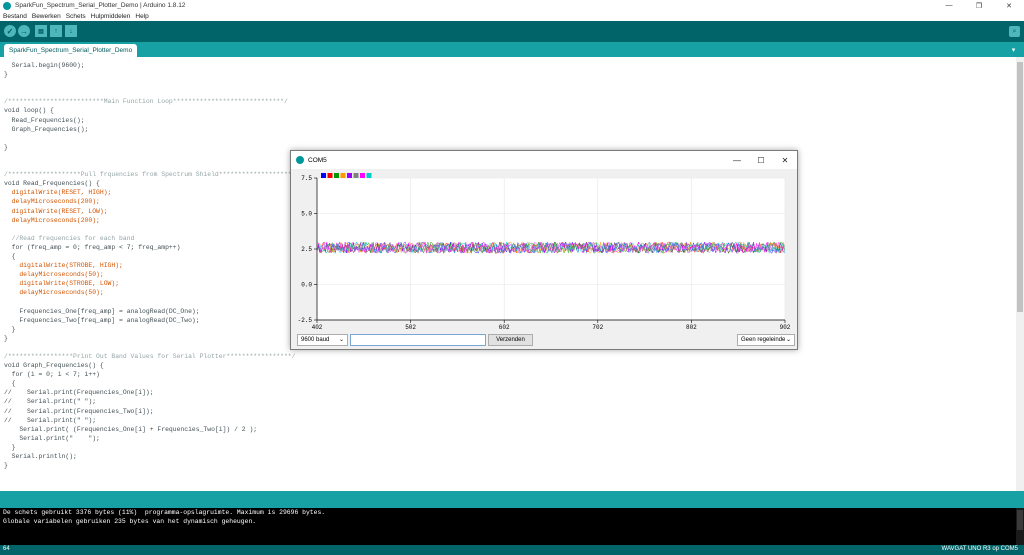 This screenshot has width=1024, height=555. What do you see at coordinates (512, 31) in the screenshot?
I see `toolbar: ✓ → ▤ ↑ ↓ ⌕` at bounding box center [512, 31].